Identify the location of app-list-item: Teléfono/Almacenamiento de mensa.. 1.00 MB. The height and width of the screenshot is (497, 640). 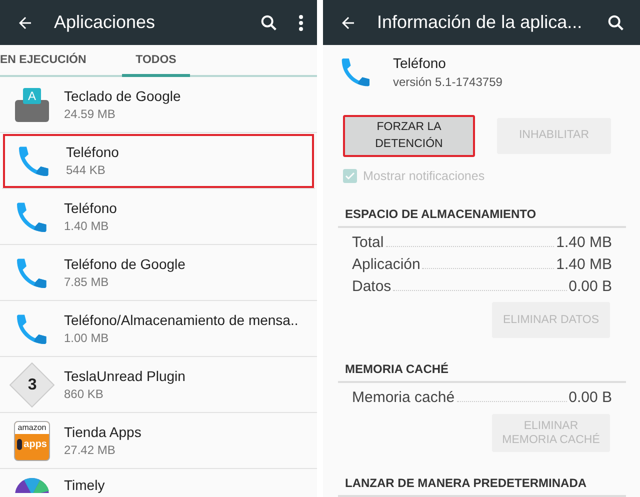
(158, 329).